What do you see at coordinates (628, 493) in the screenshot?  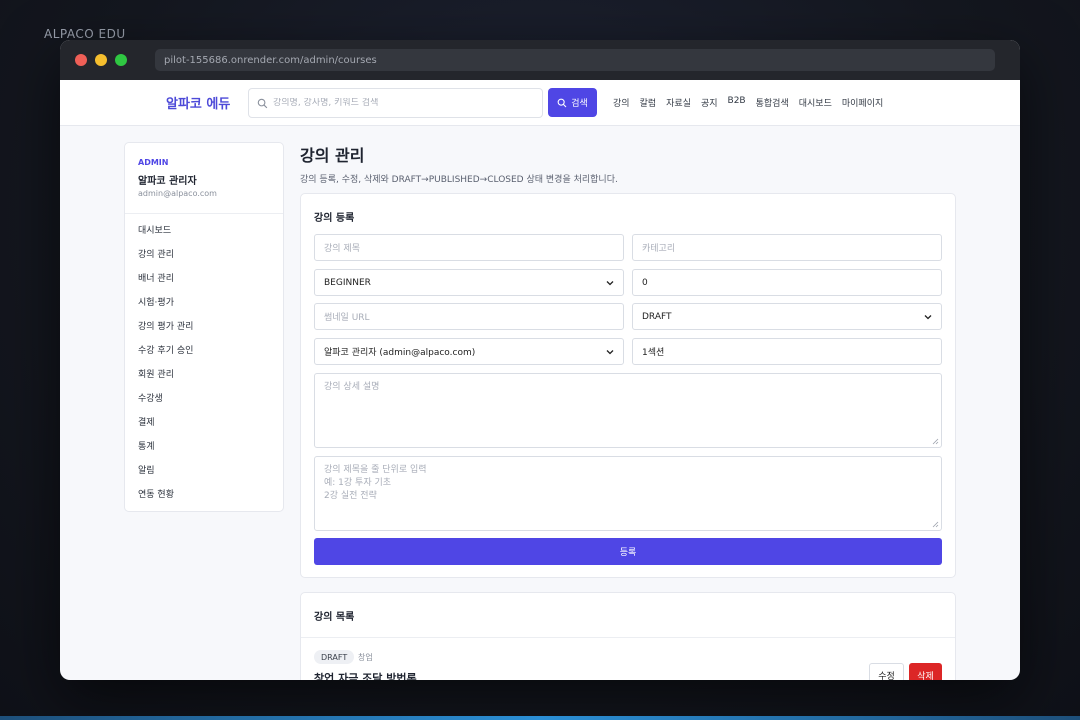 I see `lessons-textarea: 강의 제목을 줄 단위로 입력 예: 1강 투자 기초 2강 실전 전략` at bounding box center [628, 493].